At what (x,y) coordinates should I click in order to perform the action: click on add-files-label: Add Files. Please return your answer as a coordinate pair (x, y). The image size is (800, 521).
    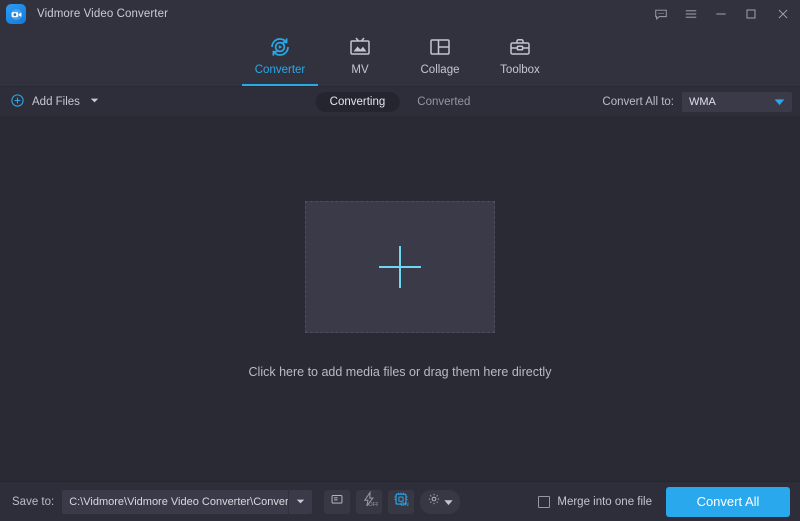
    Looking at the image, I should click on (56, 101).